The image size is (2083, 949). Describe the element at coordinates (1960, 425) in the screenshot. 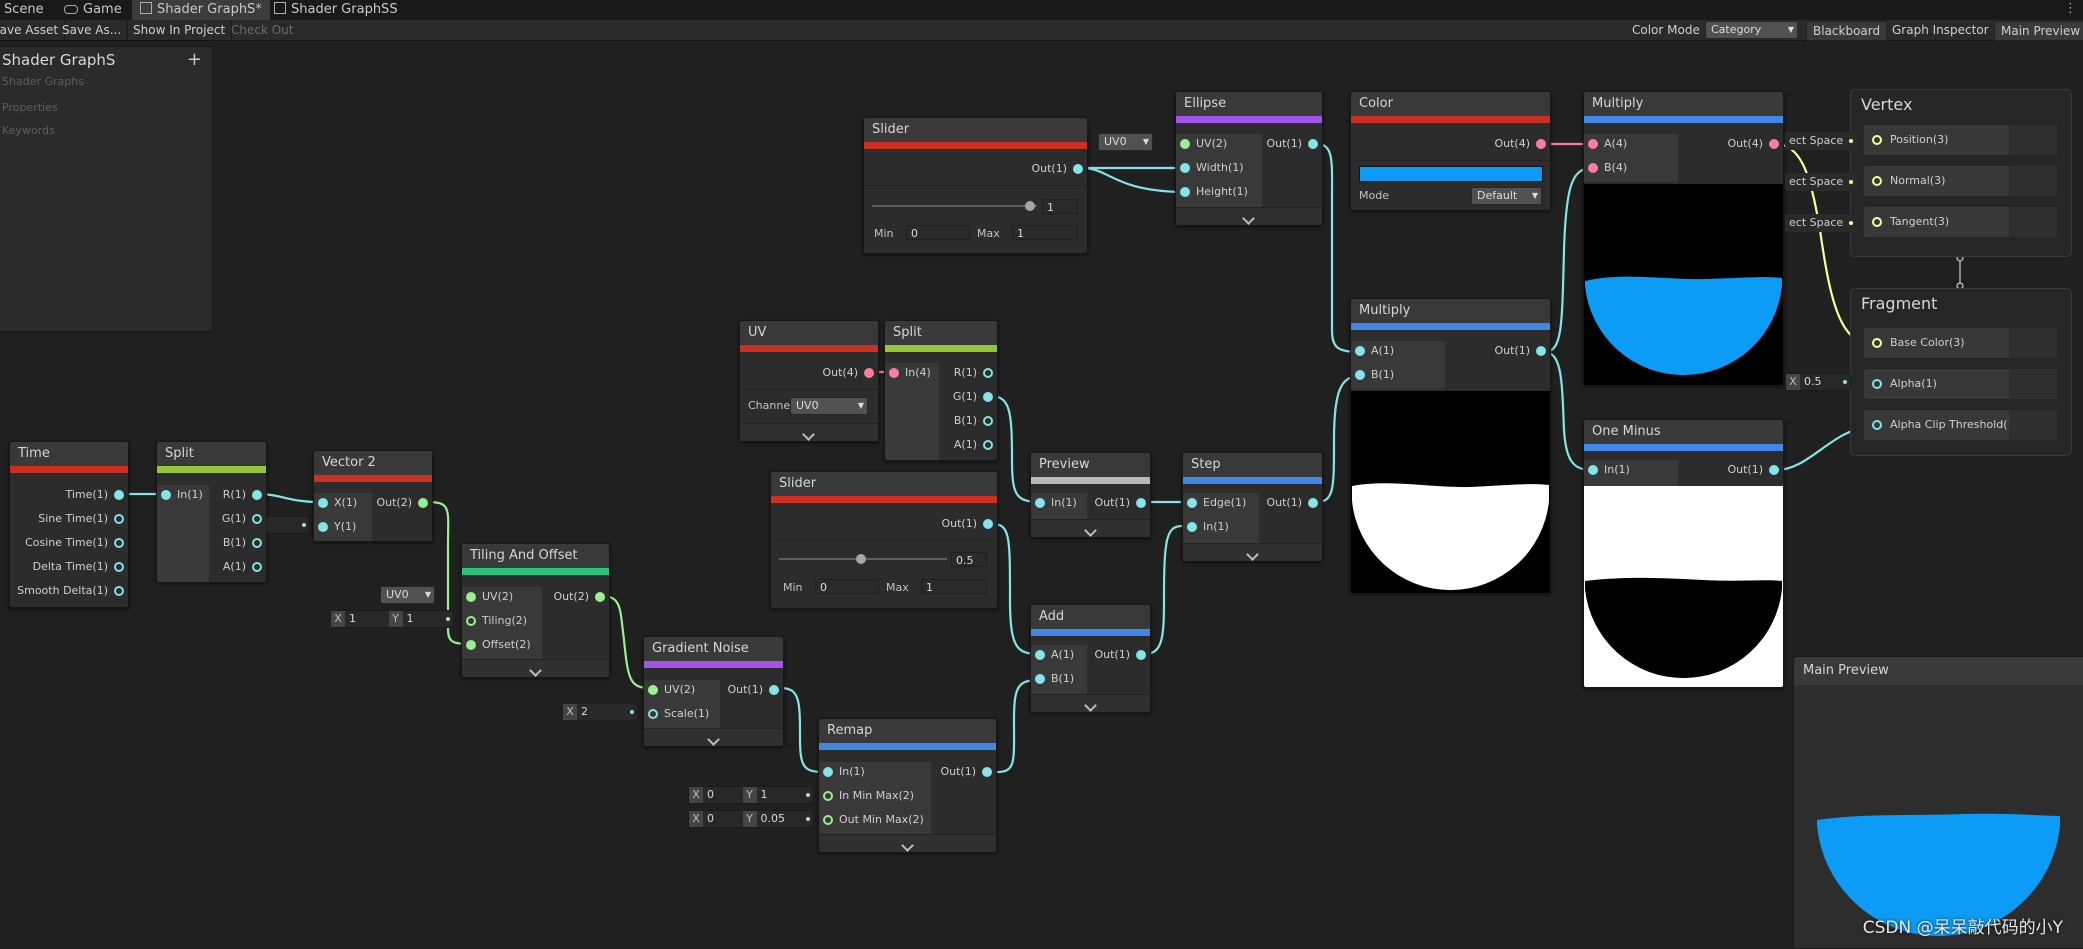

I see `block-alpha-clip-threshold: Alpha Clip Threshold(1)` at that location.